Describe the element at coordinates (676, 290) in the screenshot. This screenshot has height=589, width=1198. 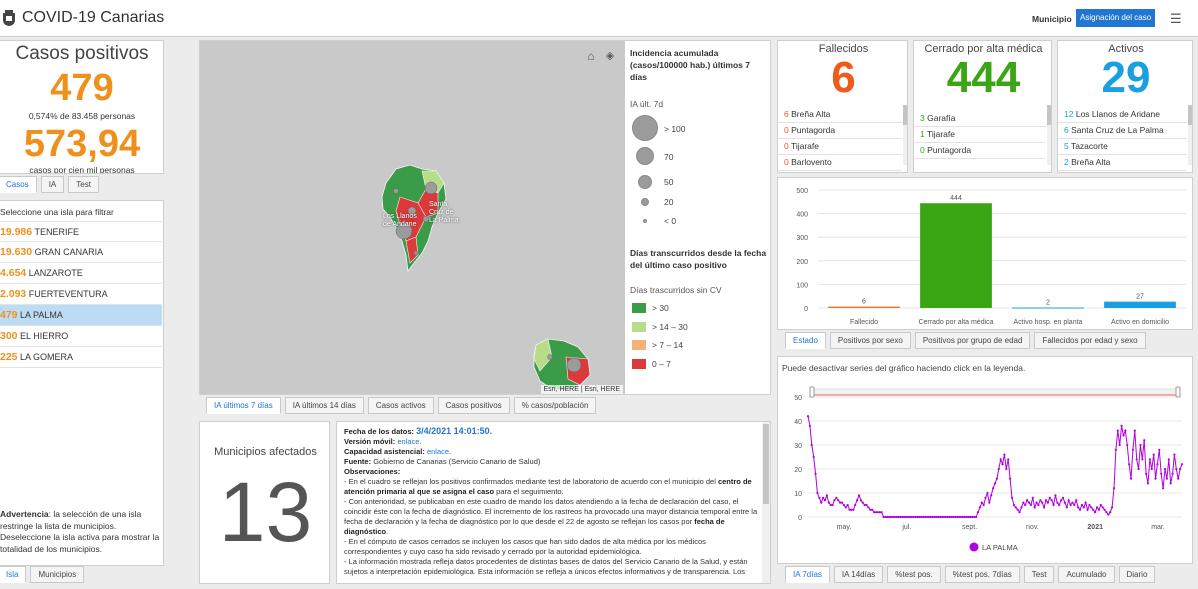
I see `legend-days-label: Días trascurridos sin CV` at that location.